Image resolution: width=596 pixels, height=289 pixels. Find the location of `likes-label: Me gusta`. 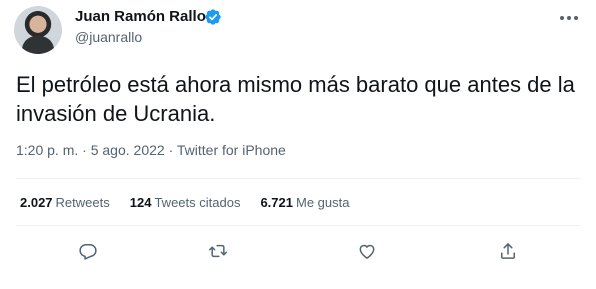

likes-label: Me gusta is located at coordinates (323, 202).